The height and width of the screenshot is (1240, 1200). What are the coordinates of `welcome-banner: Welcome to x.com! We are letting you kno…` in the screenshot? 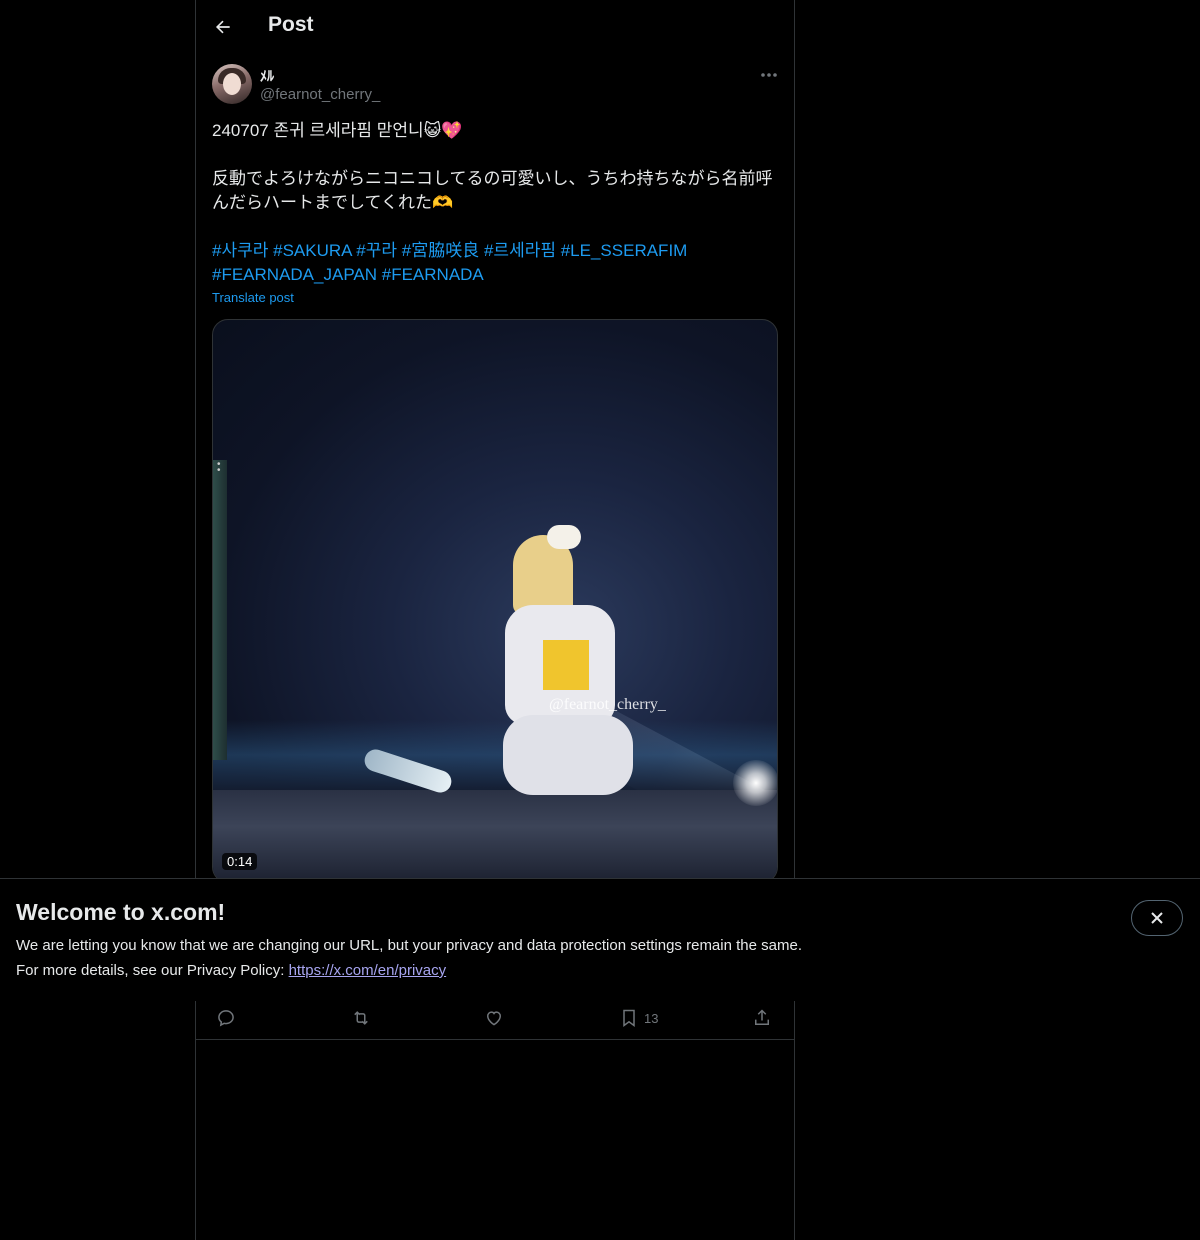 It's located at (600, 939).